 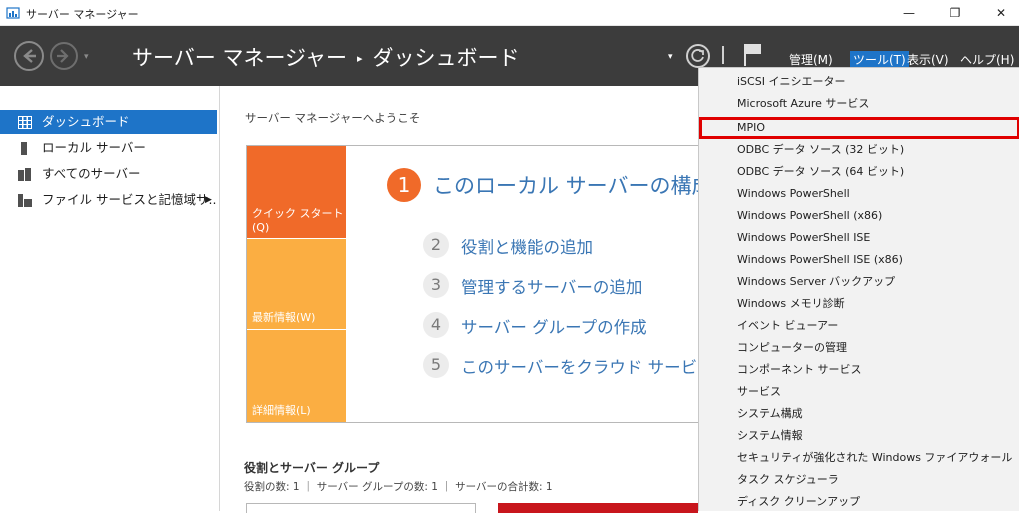 What do you see at coordinates (24, 148) in the screenshot?
I see `server-icon` at bounding box center [24, 148].